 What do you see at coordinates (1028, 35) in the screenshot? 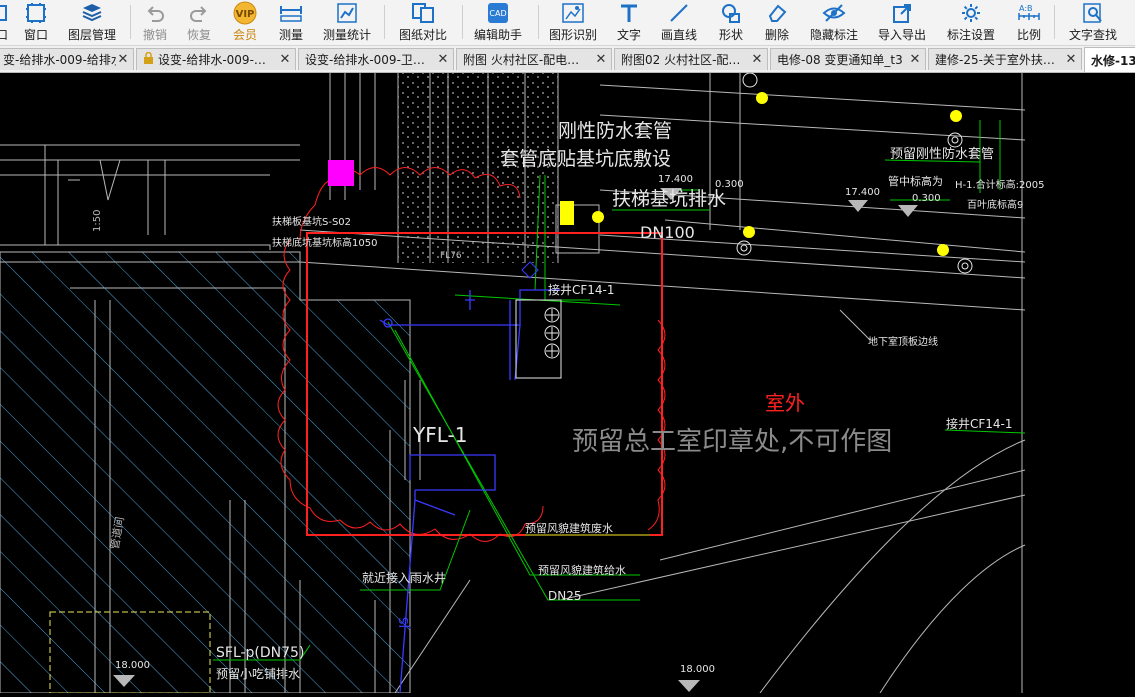
I see `toolbar-label: 比例` at bounding box center [1028, 35].